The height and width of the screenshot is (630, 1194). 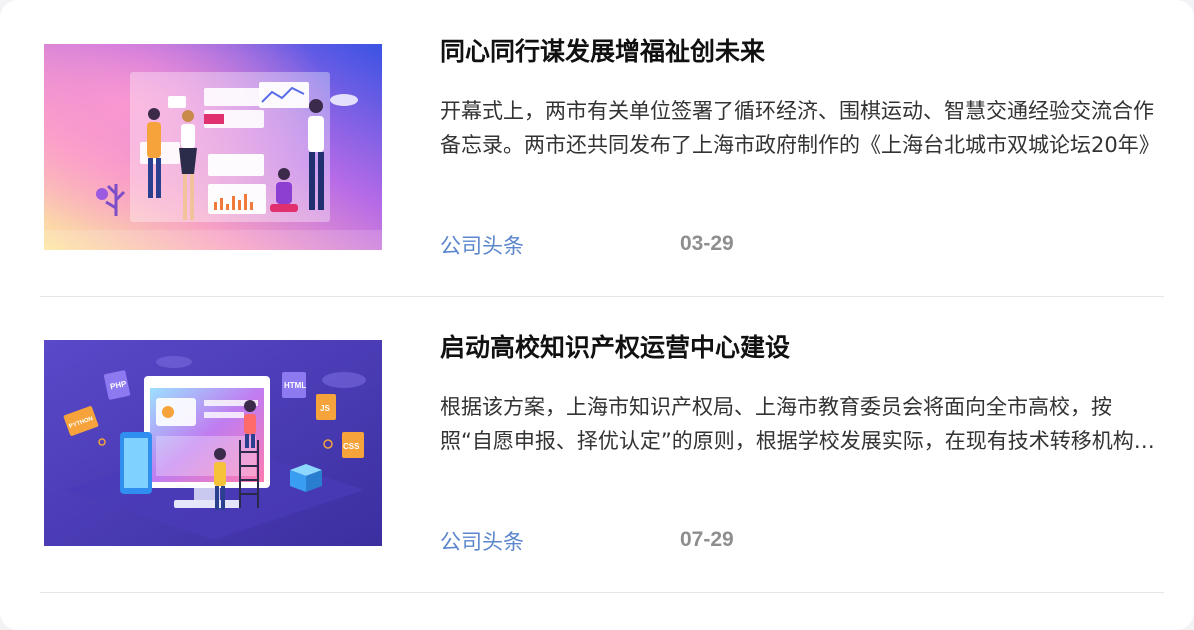 I want to click on news-thumbnail: PHP HTML JS CSS PYTHON, so click(x=213, y=443).